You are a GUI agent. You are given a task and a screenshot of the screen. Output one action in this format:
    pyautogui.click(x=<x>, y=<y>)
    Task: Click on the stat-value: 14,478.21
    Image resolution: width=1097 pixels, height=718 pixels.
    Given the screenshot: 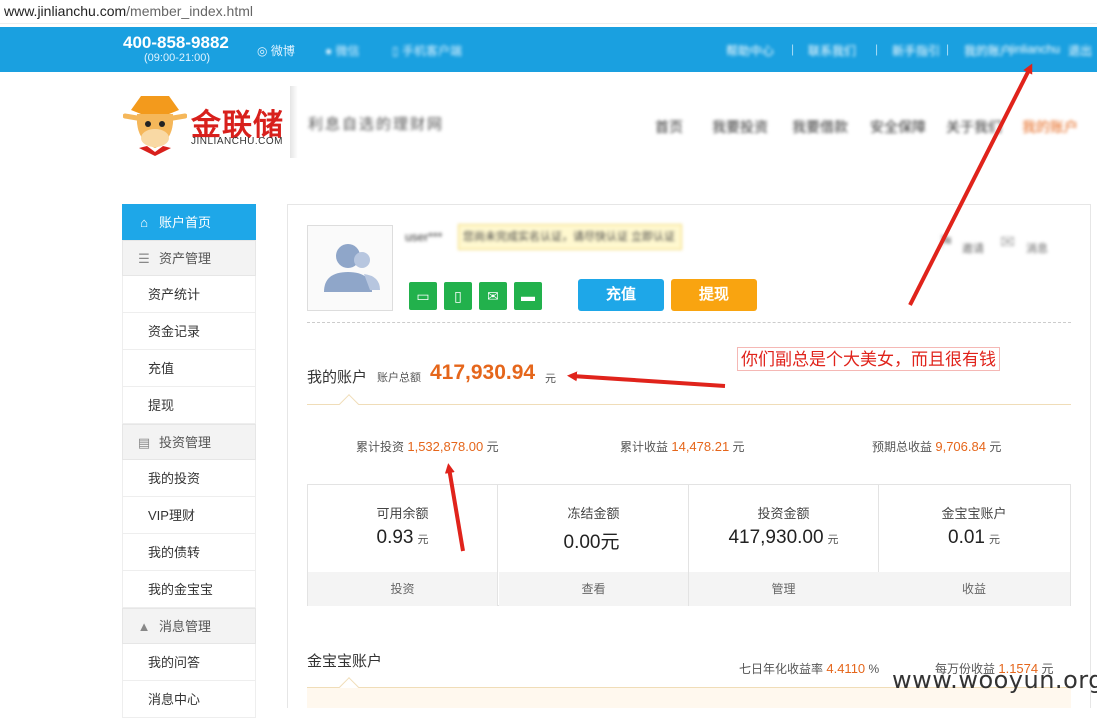 What is the action you would take?
    pyautogui.click(x=700, y=446)
    